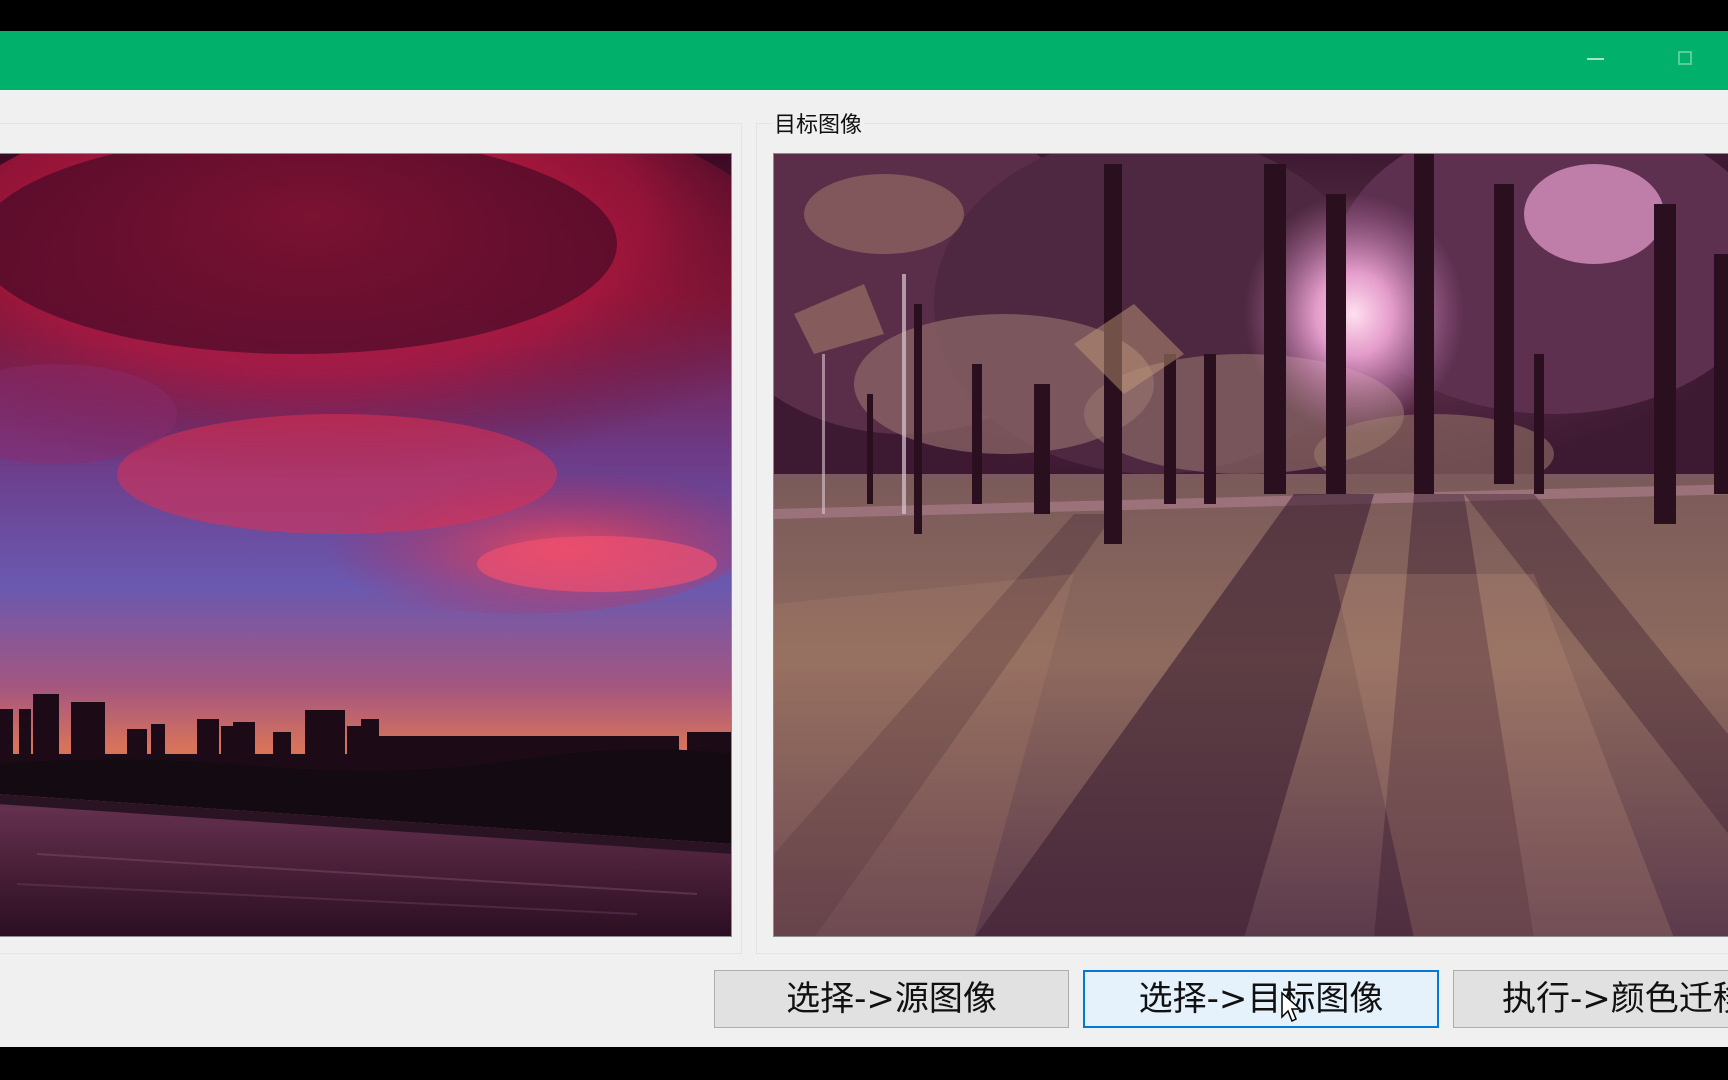 The height and width of the screenshot is (1080, 1728). Describe the element at coordinates (891, 999) in the screenshot. I see `select-source-image-button: 选择->源图像` at that location.